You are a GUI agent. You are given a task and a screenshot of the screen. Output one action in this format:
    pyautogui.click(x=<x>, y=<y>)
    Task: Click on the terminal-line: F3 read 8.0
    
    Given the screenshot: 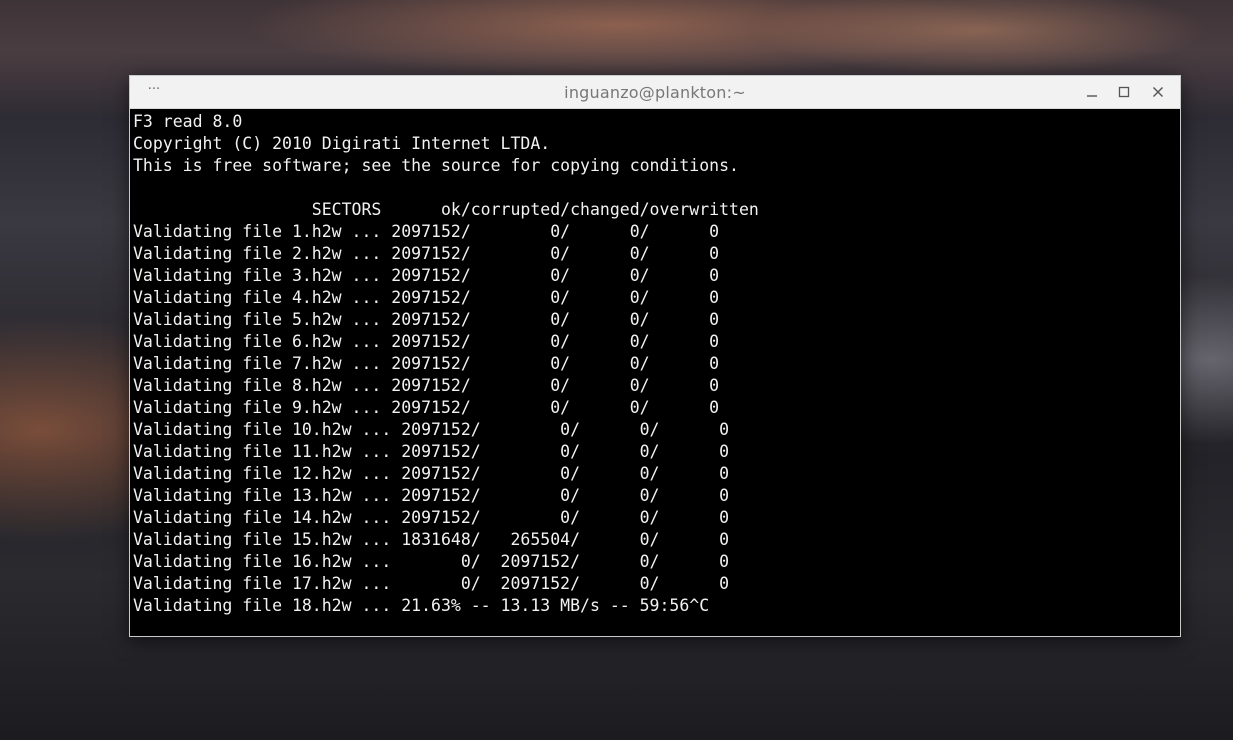 What is the action you would take?
    pyautogui.click(x=188, y=121)
    